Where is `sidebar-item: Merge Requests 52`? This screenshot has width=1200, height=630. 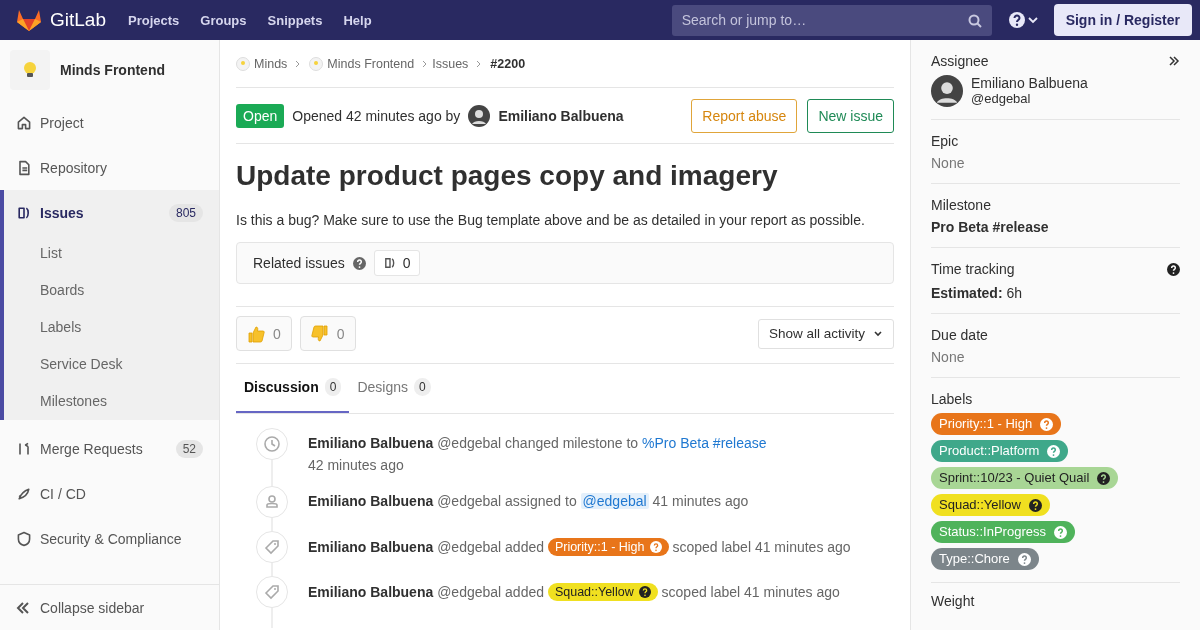
sidebar-item: Merge Requests 52 is located at coordinates (111, 448).